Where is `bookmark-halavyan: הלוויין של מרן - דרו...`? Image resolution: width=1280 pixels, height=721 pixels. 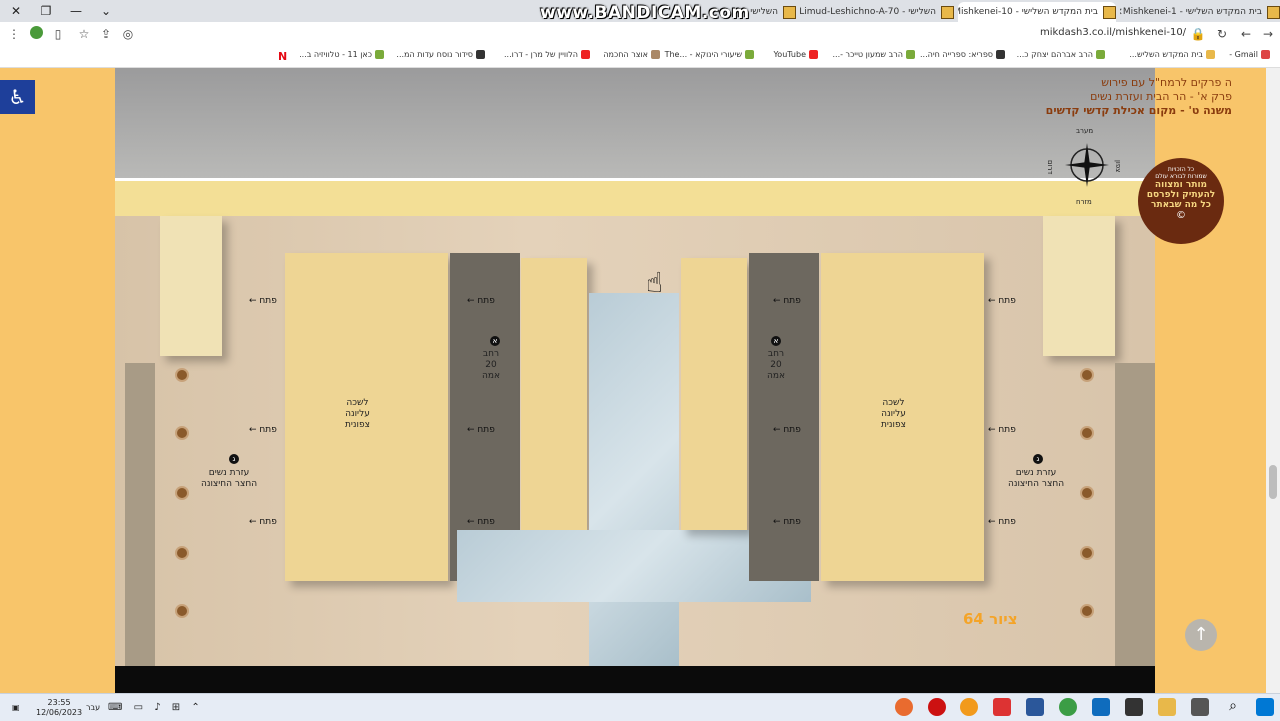 bookmark-halavyan: הלוויין של מרן - דרו... is located at coordinates (547, 54).